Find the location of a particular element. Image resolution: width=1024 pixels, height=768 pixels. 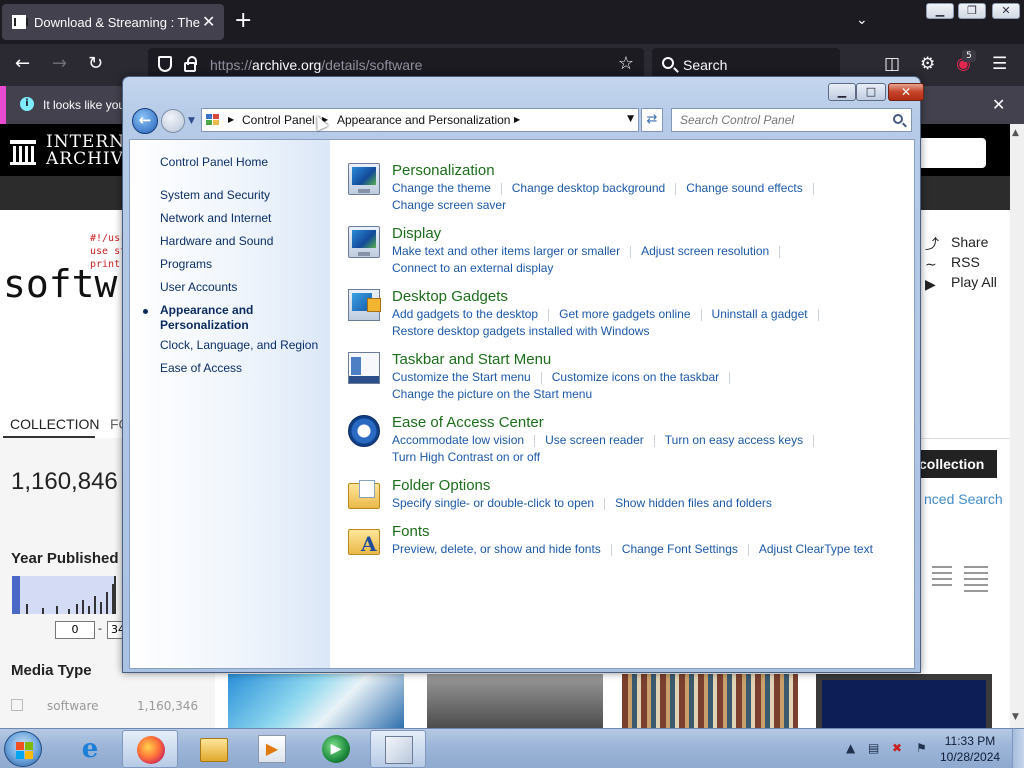

sidebar-item-home: Control Panel Home is located at coordinates (214, 162).